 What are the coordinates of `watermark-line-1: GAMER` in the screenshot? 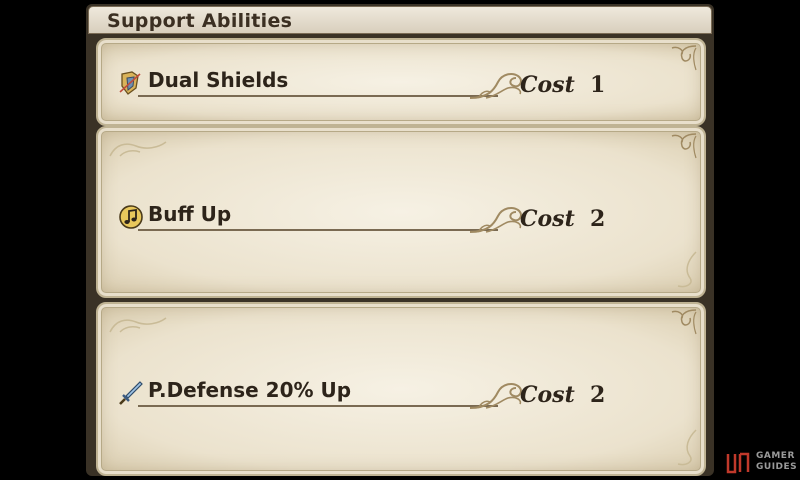 It's located at (775, 456).